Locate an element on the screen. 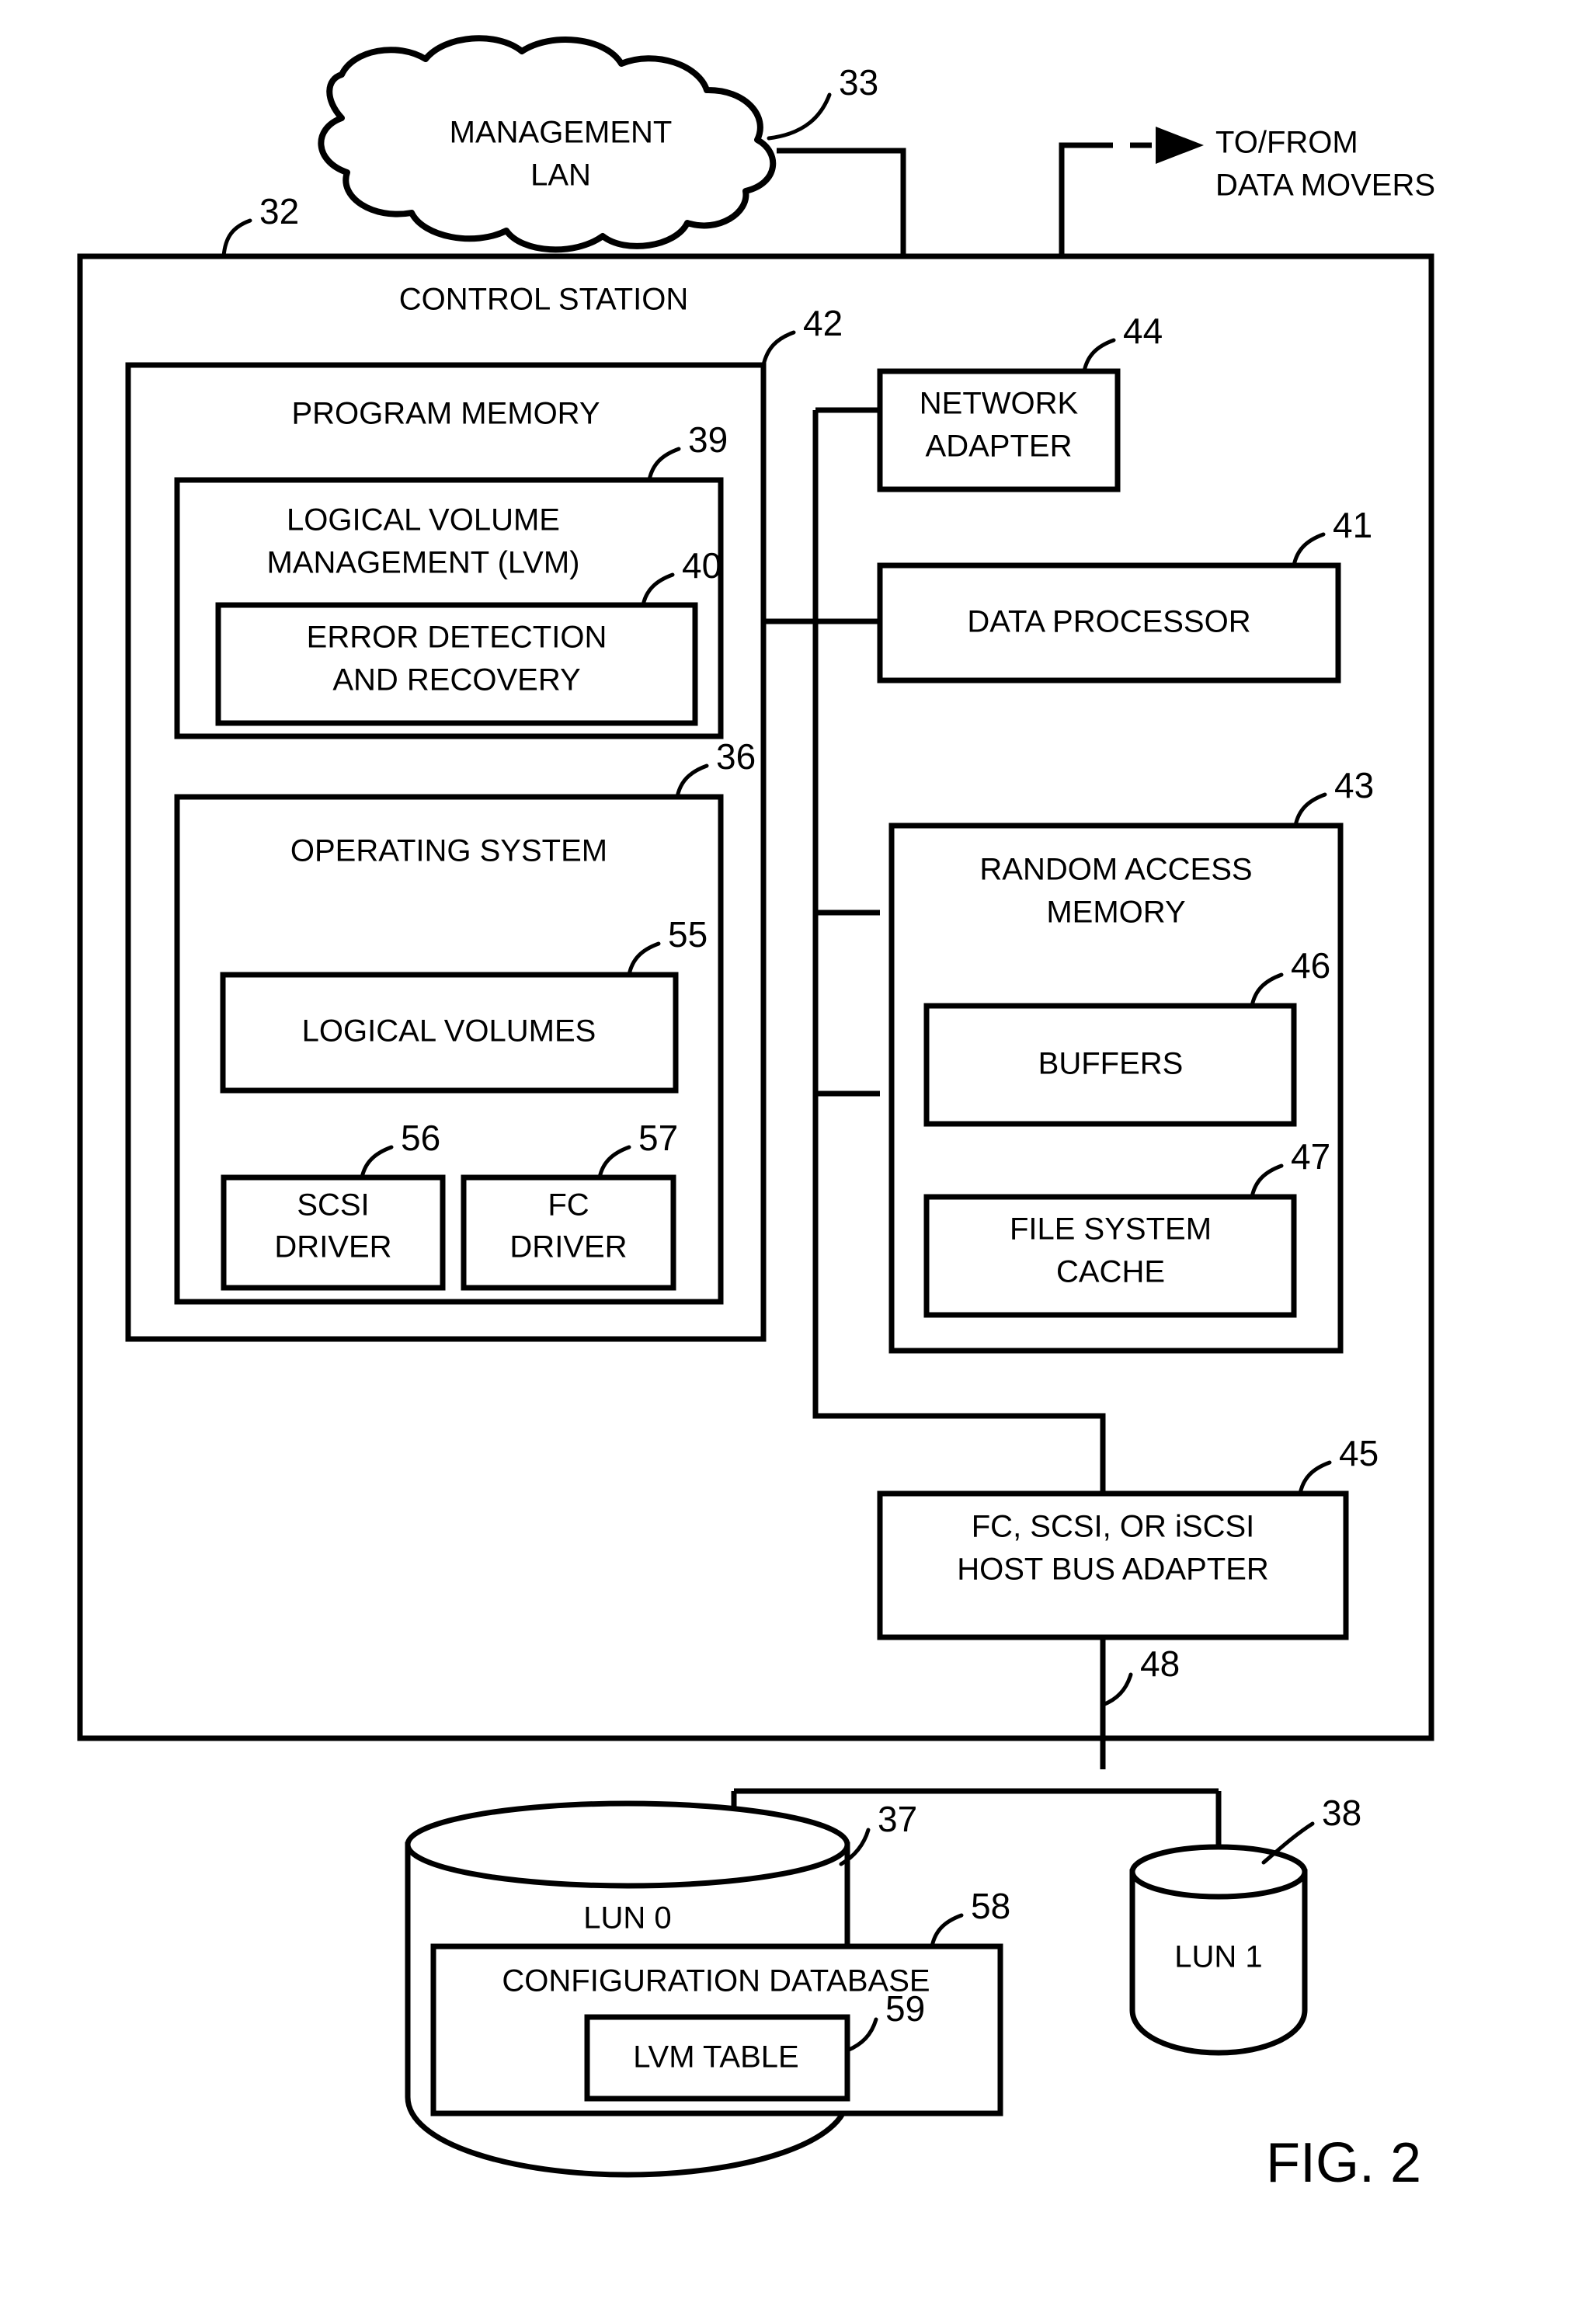  ref-37: 37 is located at coordinates (898, 1819).